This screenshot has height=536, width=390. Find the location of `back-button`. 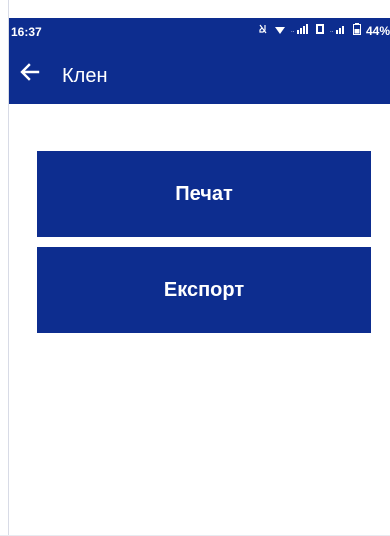

back-button is located at coordinates (30, 74).